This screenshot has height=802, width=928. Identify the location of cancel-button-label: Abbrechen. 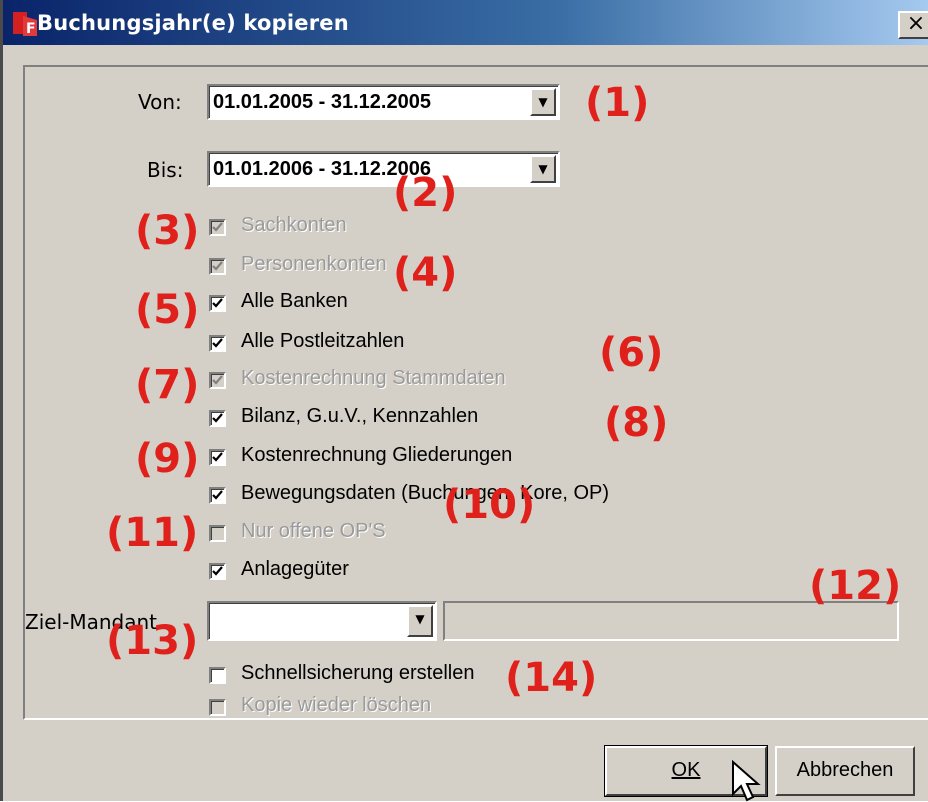
(845, 770).